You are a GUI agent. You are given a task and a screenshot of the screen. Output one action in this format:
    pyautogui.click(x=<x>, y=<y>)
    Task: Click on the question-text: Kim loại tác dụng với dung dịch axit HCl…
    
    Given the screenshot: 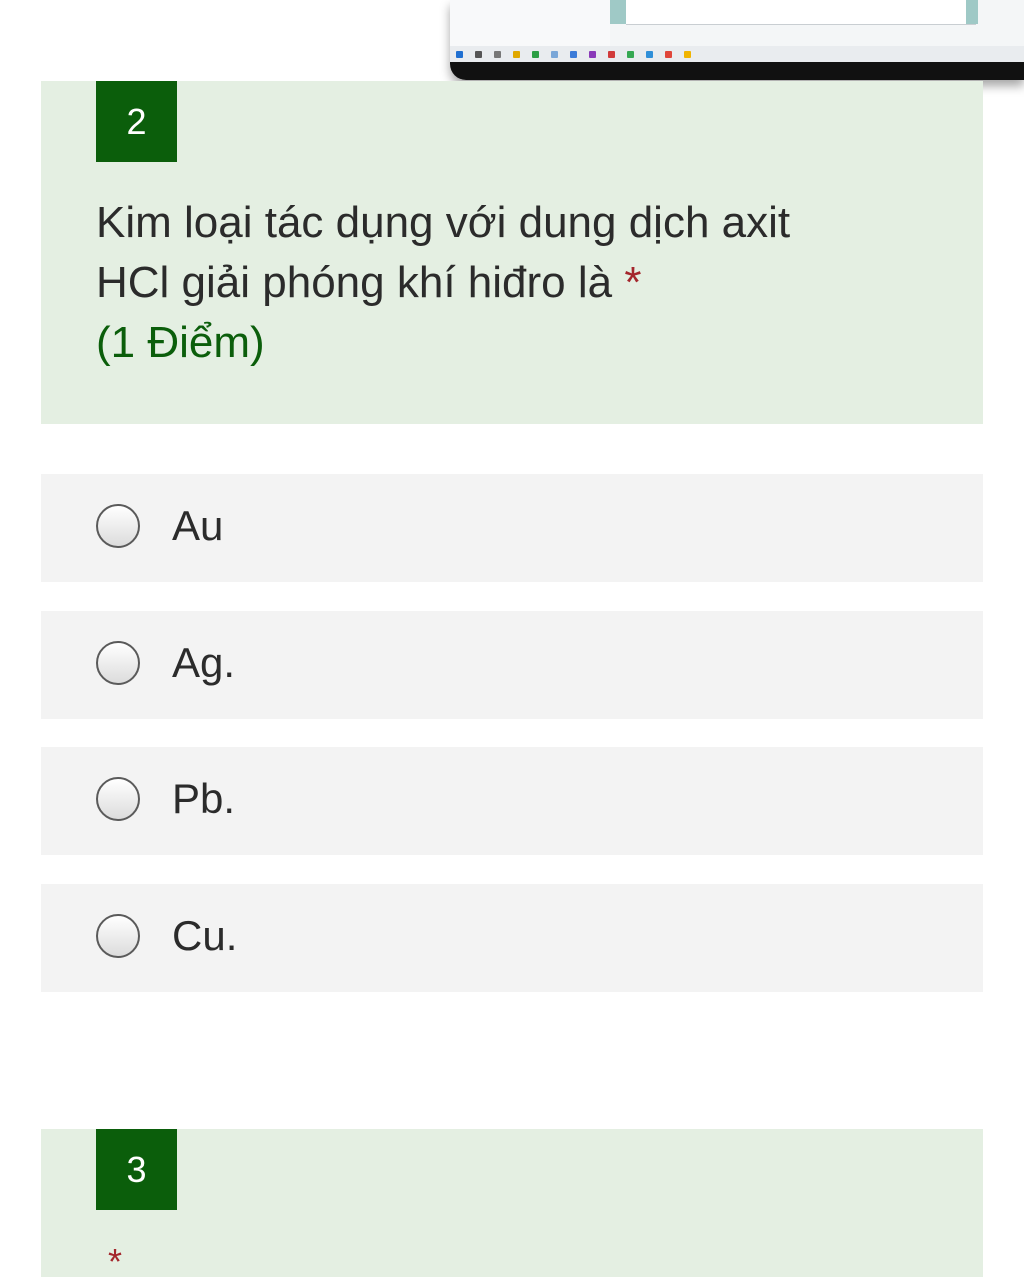 What is the action you would take?
    pyautogui.click(x=486, y=253)
    